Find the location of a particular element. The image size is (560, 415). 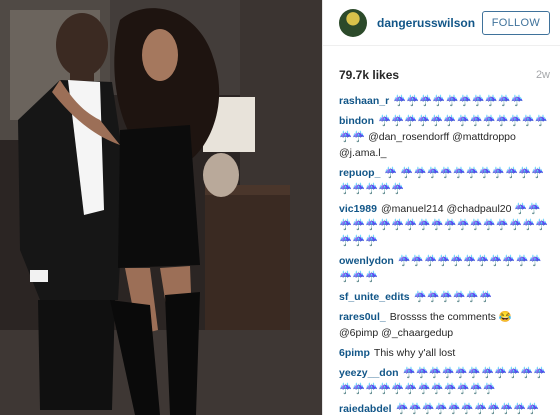

list-item: sf_unite_edits ☔☔☔☔☔☔ is located at coordinates (445, 297).